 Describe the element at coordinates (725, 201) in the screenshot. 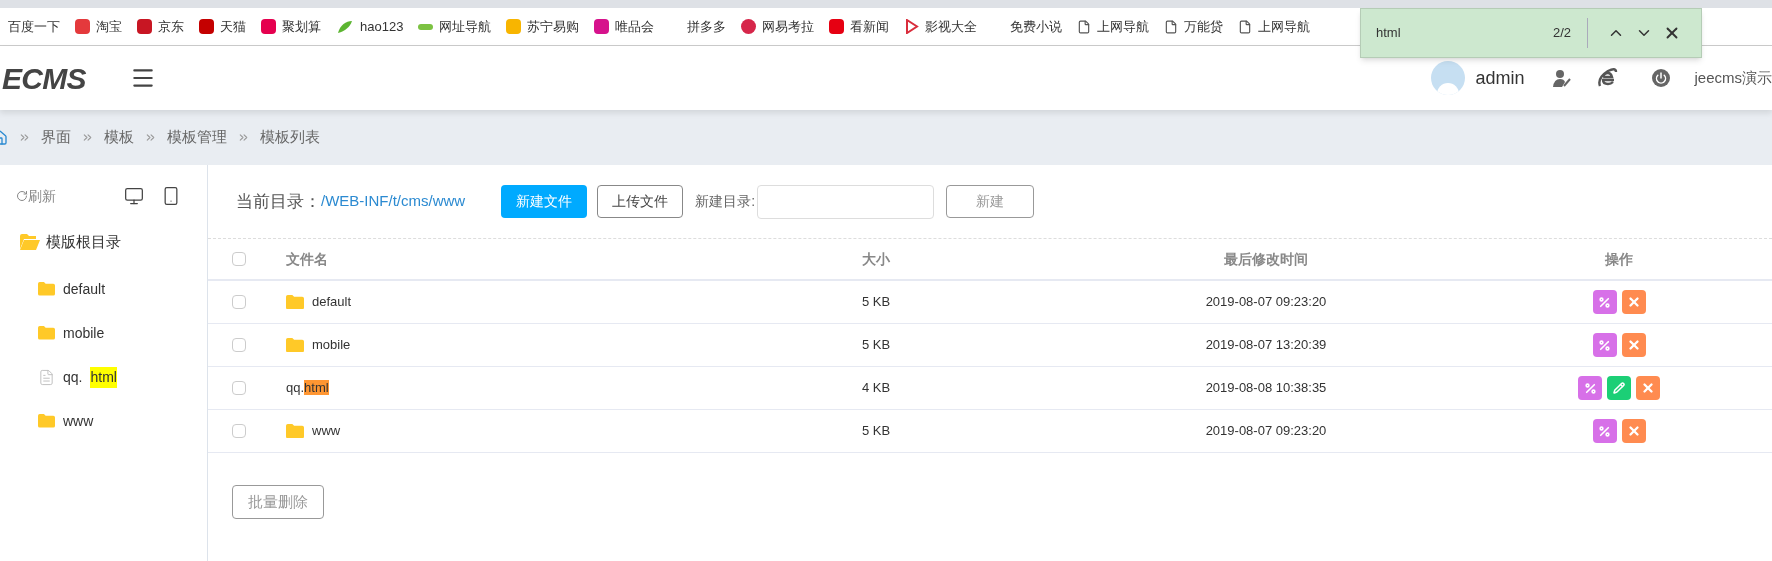

I see `new-directory-label: 新建目录:` at that location.